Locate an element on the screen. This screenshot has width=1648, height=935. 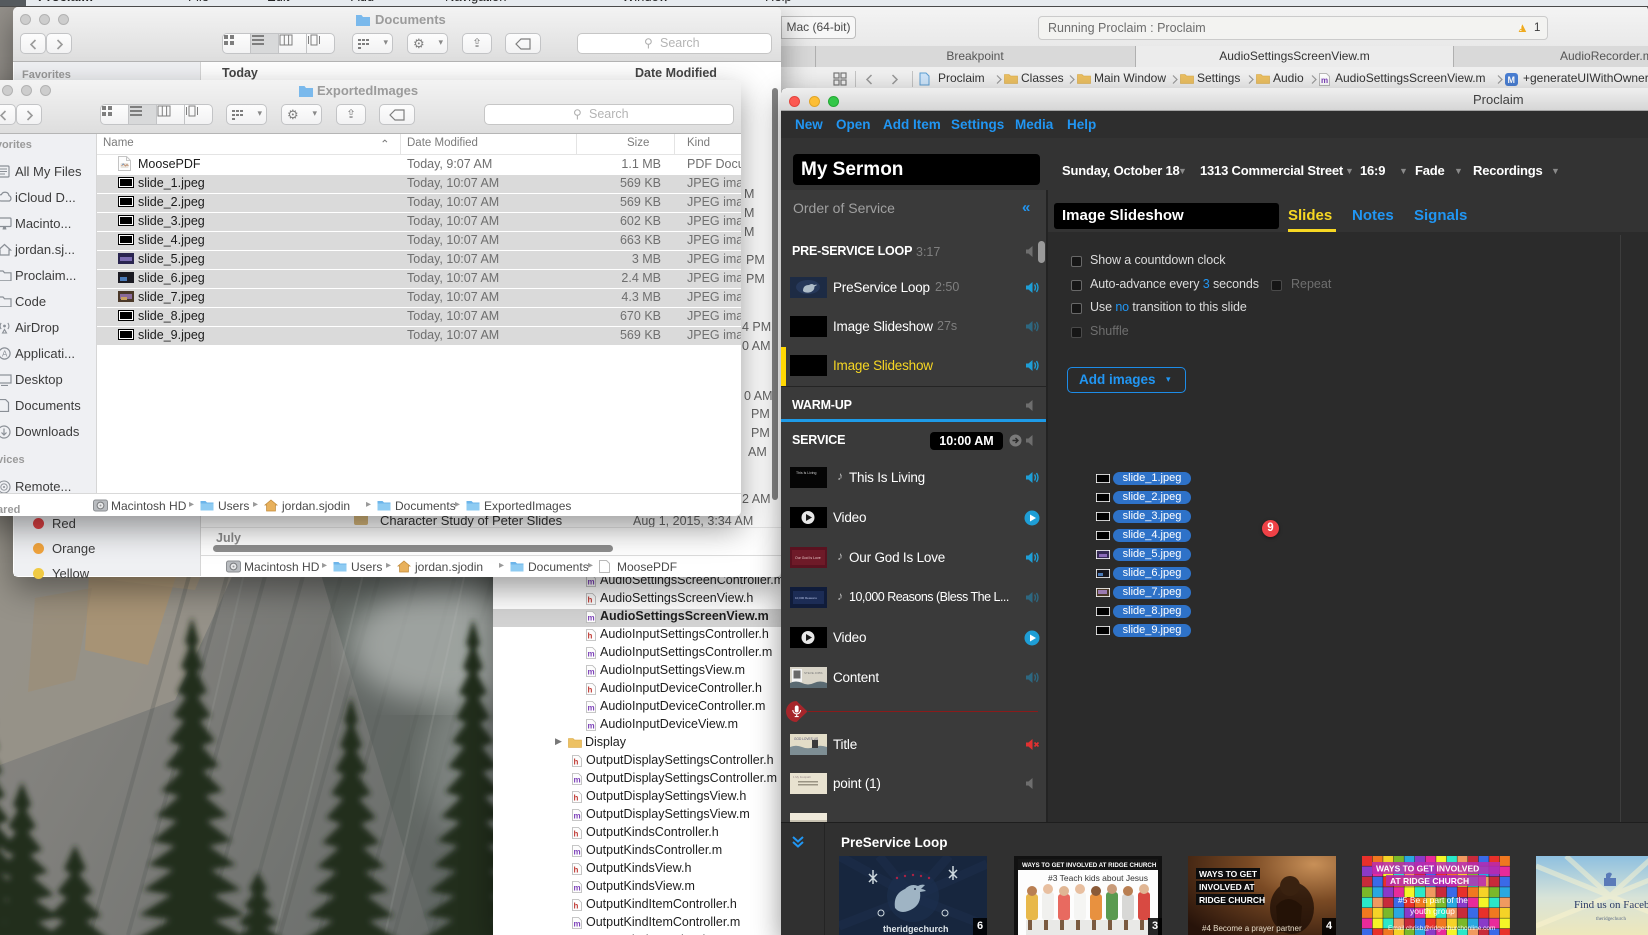
svg-text: A is located at coordinates (5, 354).